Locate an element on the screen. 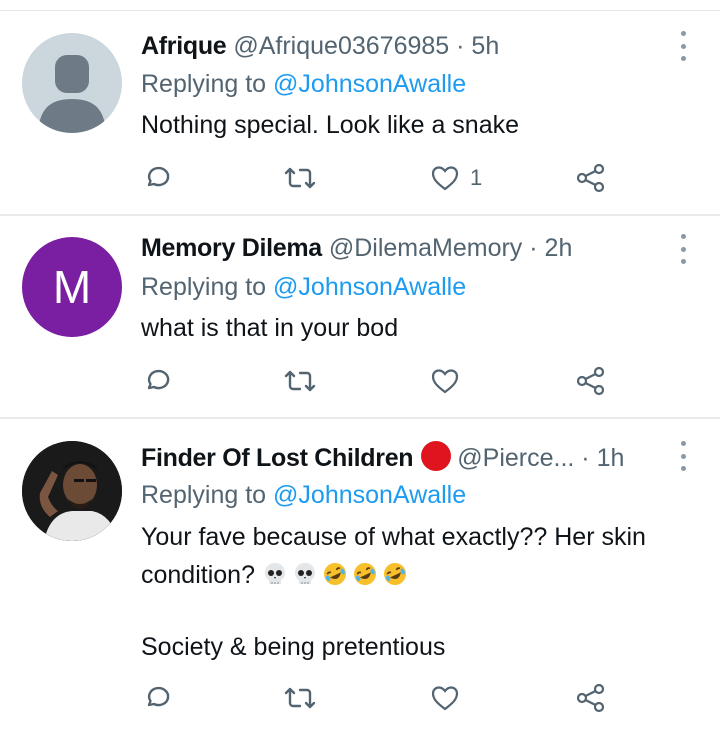 The image size is (720, 739). tweet-header: Finder Of Lost Children @Pierce... · 1h is located at coordinates (382, 457).